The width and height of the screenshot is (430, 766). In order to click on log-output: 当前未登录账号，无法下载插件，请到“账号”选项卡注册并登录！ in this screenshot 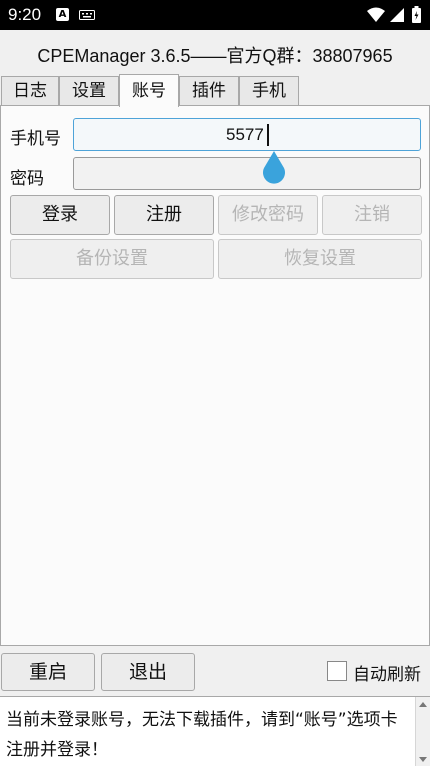, I will do `click(215, 731)`.